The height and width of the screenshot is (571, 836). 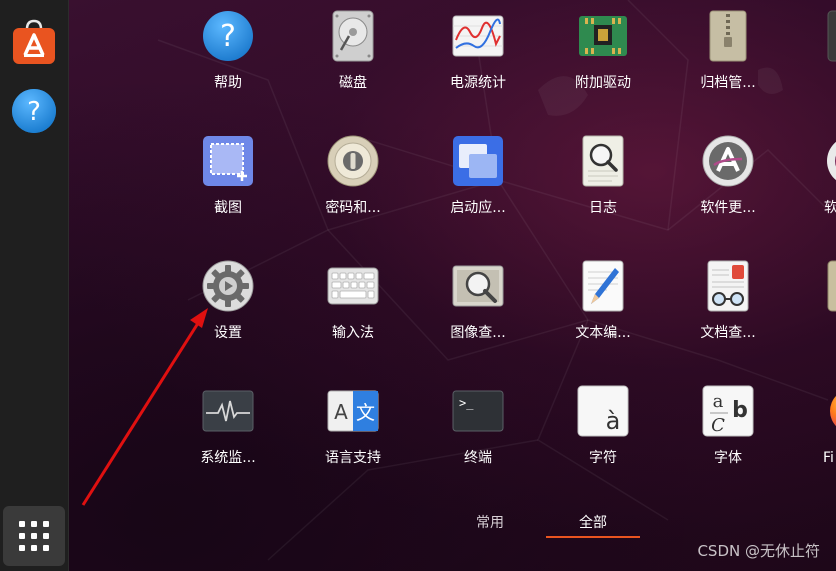 I want to click on image-viewer-icon, so click(x=478, y=286).